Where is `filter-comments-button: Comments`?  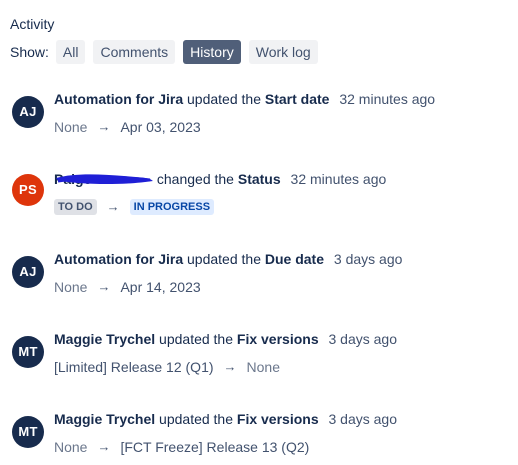 filter-comments-button: Comments is located at coordinates (134, 52).